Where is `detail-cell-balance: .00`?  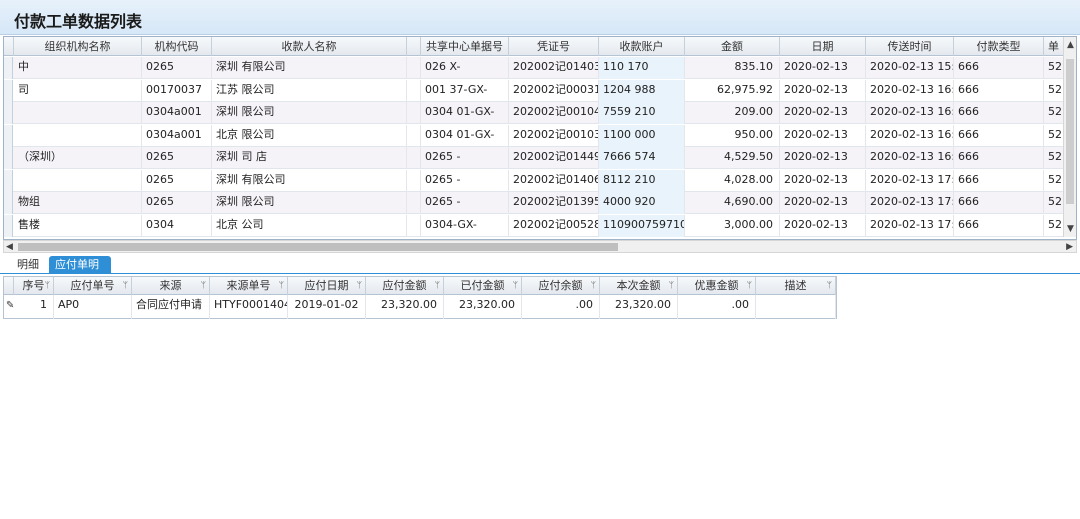
detail-cell-balance: .00 is located at coordinates (561, 307).